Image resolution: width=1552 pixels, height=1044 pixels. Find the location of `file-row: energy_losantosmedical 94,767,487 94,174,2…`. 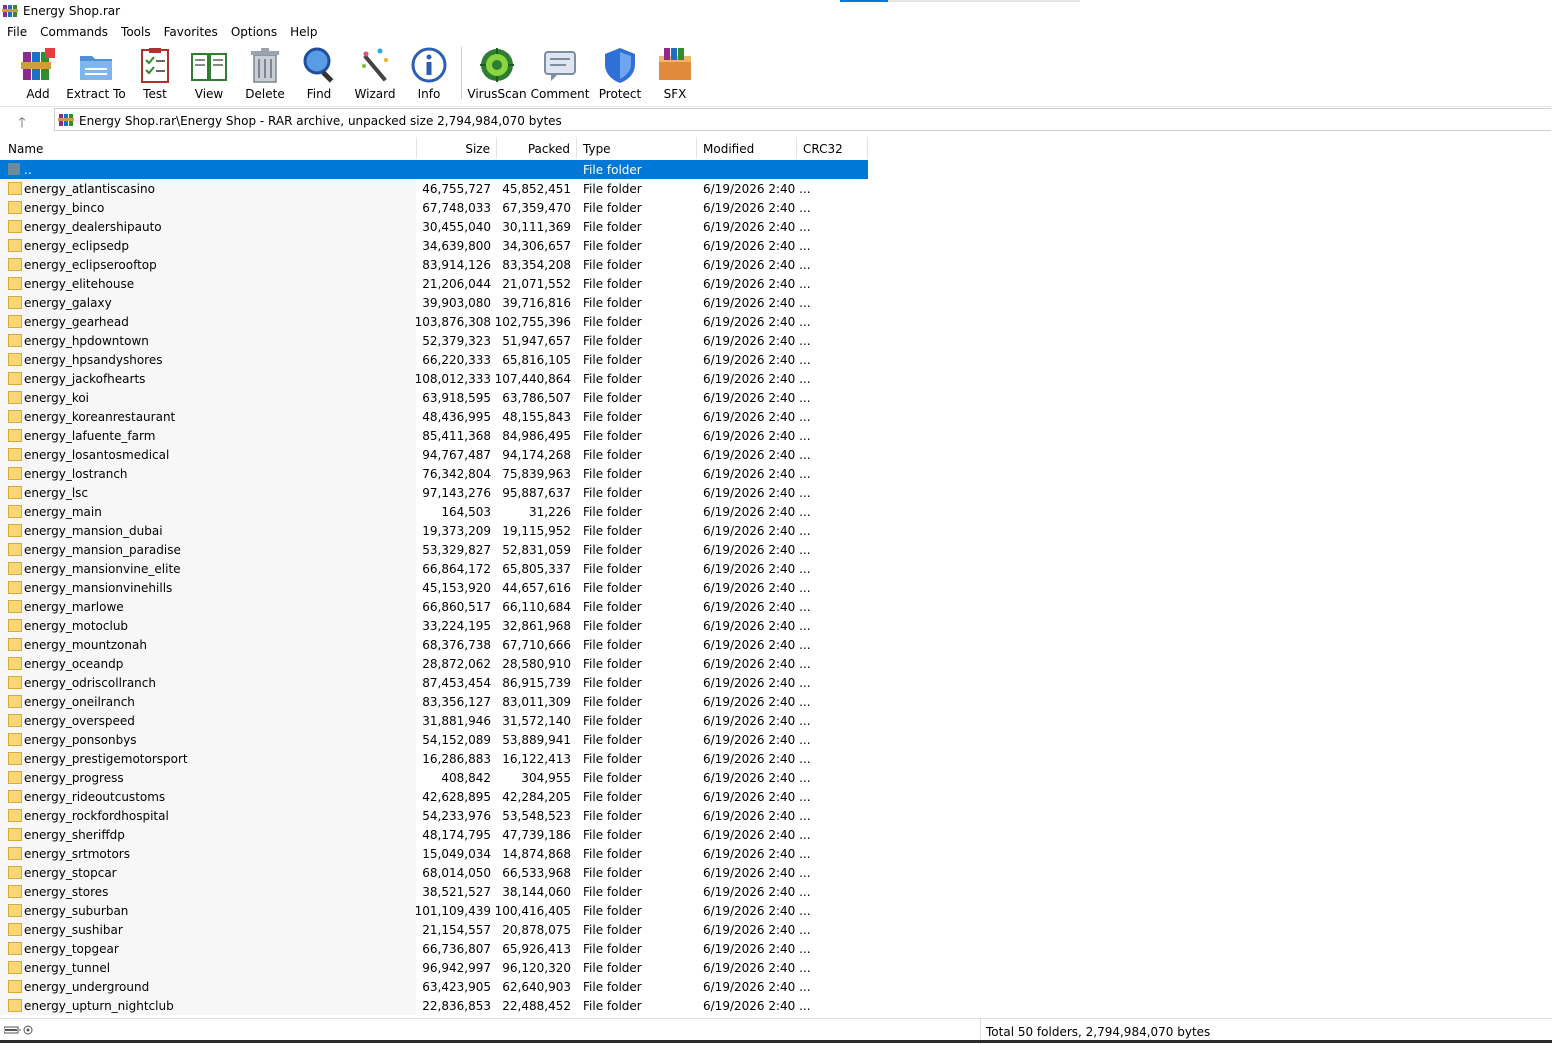

file-row: energy_losantosmedical 94,767,487 94,174,2… is located at coordinates (434, 454).